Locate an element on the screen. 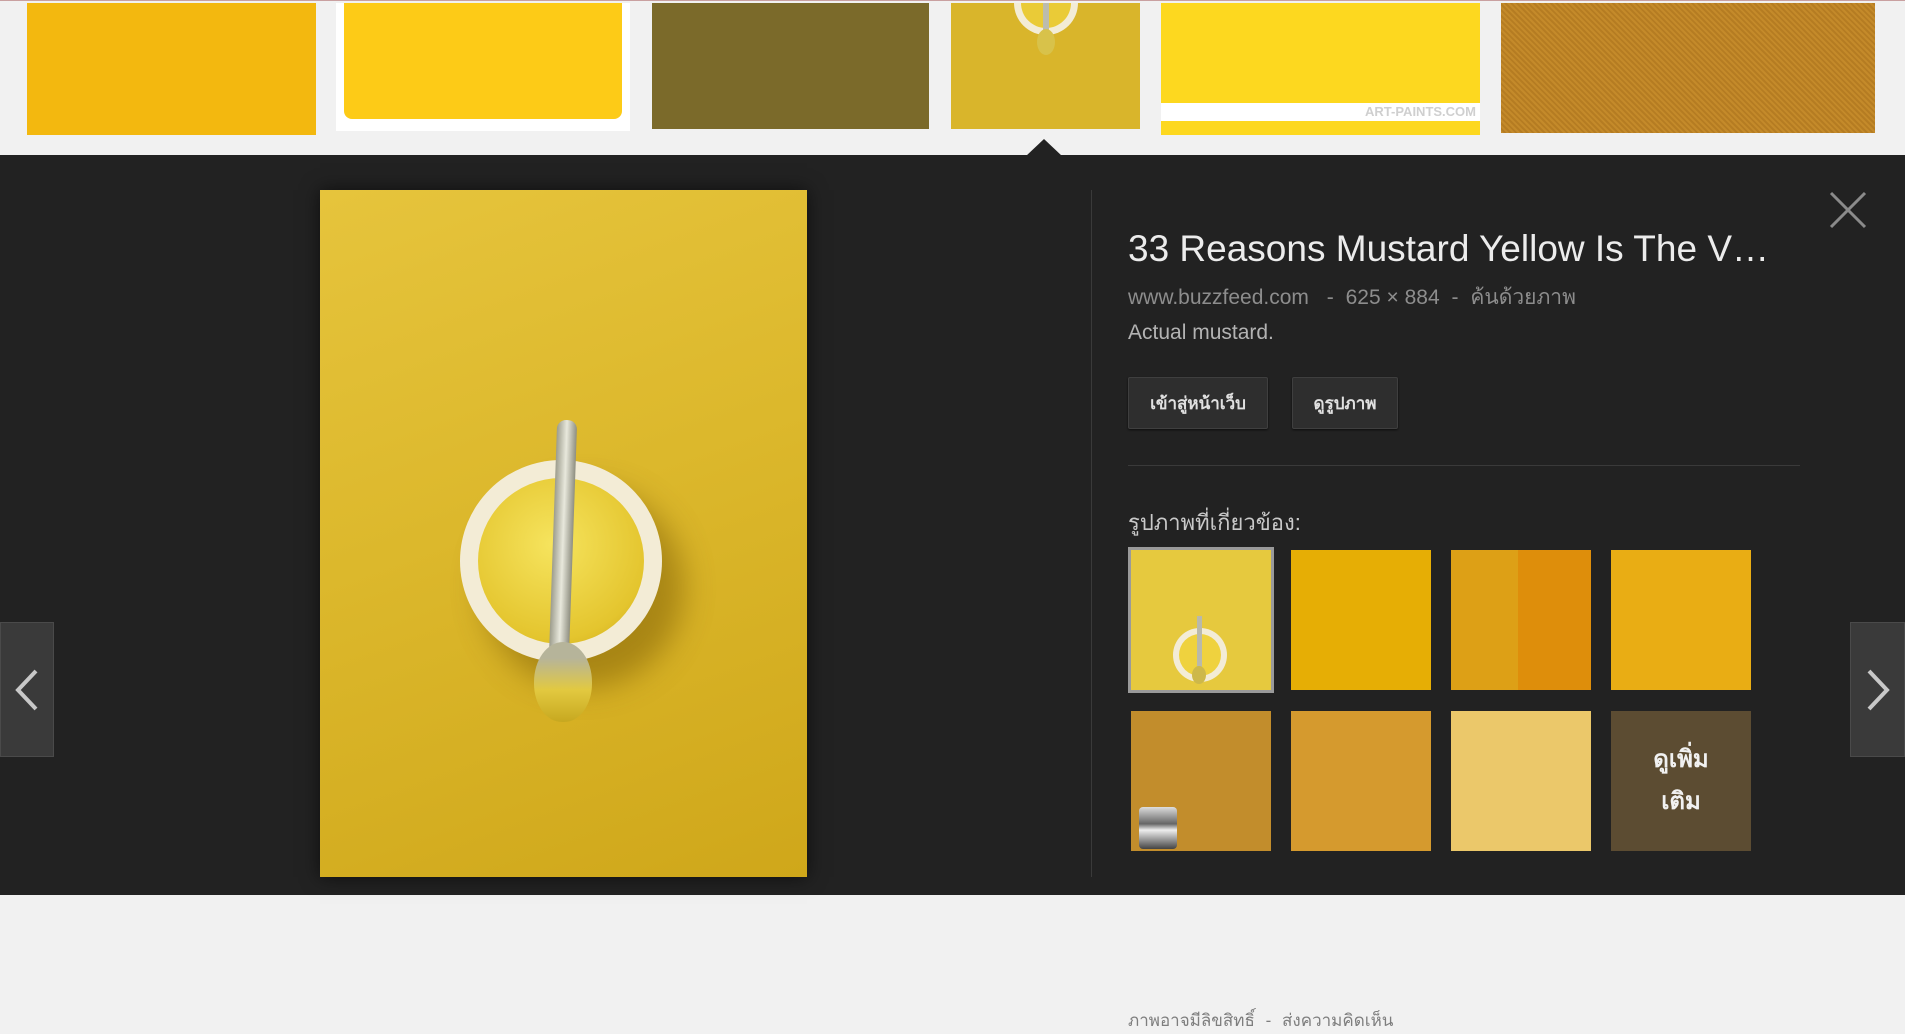 Image resolution: width=1905 pixels, height=1034 pixels. see-more-button: ดูเพิ่ม เติม is located at coordinates (1681, 781).